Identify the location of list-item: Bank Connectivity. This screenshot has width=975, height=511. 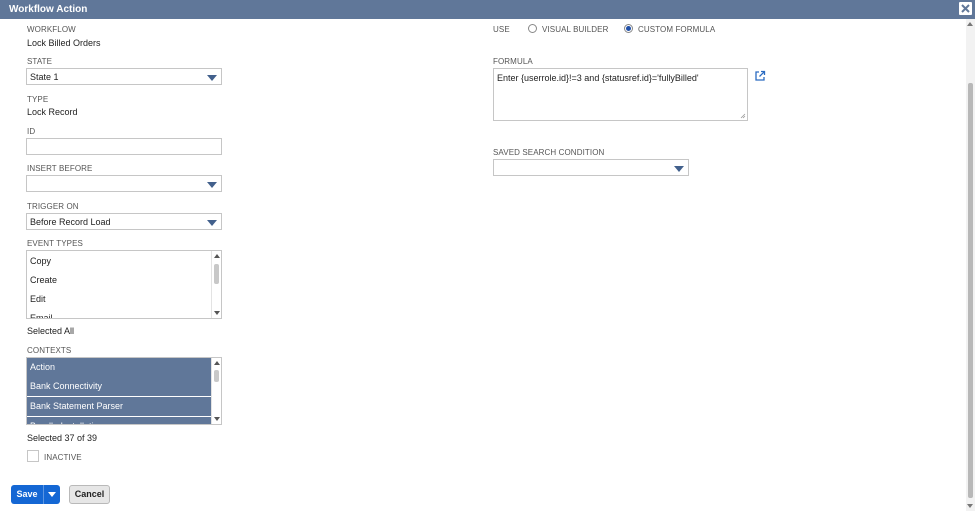
(119, 386).